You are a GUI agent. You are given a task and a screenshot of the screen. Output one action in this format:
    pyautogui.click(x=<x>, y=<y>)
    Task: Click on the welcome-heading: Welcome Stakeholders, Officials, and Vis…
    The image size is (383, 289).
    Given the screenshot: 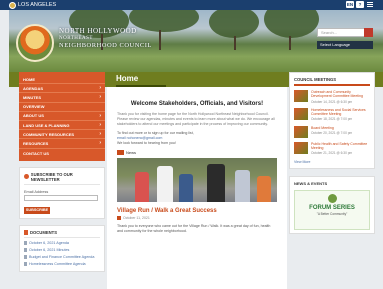 What is the action you would take?
    pyautogui.click(x=197, y=104)
    